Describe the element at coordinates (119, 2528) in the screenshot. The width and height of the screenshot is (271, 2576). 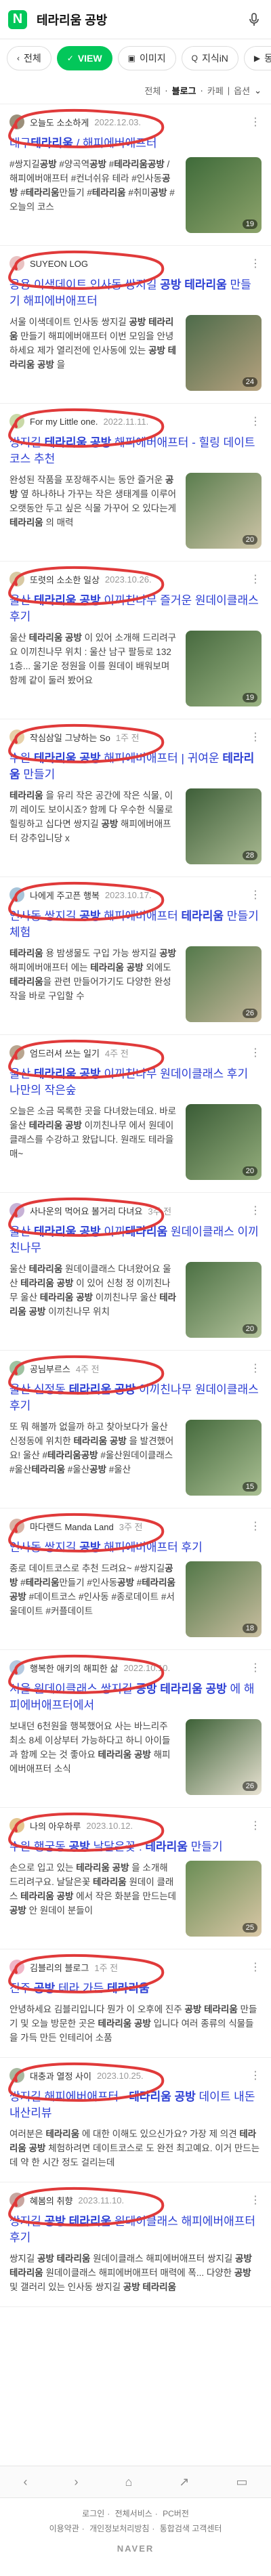
I see `privacy-link: 개인정보처리방침` at that location.